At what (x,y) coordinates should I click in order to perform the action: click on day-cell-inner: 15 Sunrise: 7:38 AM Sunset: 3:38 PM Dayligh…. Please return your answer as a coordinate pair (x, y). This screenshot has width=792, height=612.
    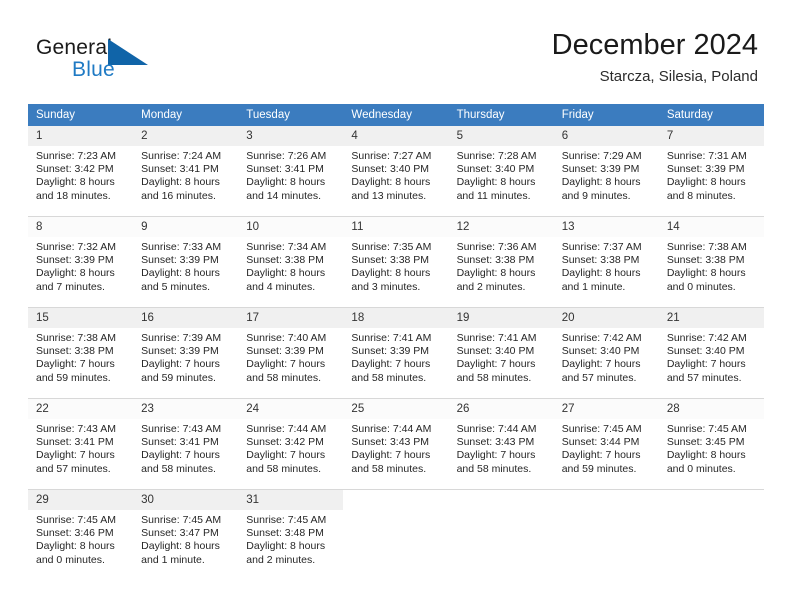
    Looking at the image, I should click on (81, 353).